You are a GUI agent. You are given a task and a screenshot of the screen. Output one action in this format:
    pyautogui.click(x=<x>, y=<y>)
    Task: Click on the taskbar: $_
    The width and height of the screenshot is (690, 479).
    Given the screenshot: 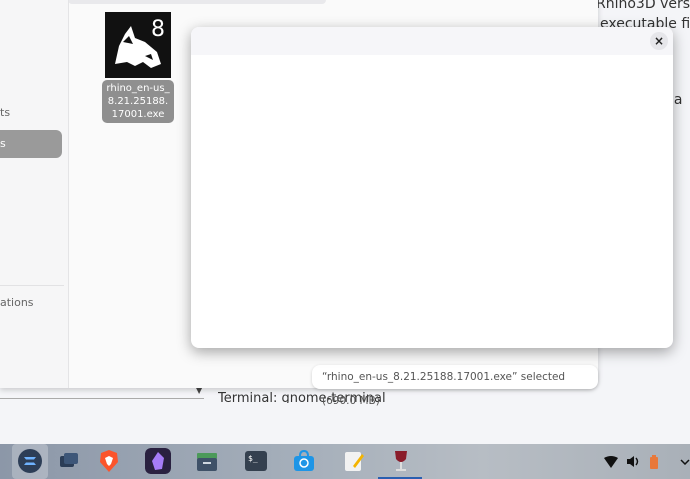 What is the action you would take?
    pyautogui.click(x=345, y=461)
    